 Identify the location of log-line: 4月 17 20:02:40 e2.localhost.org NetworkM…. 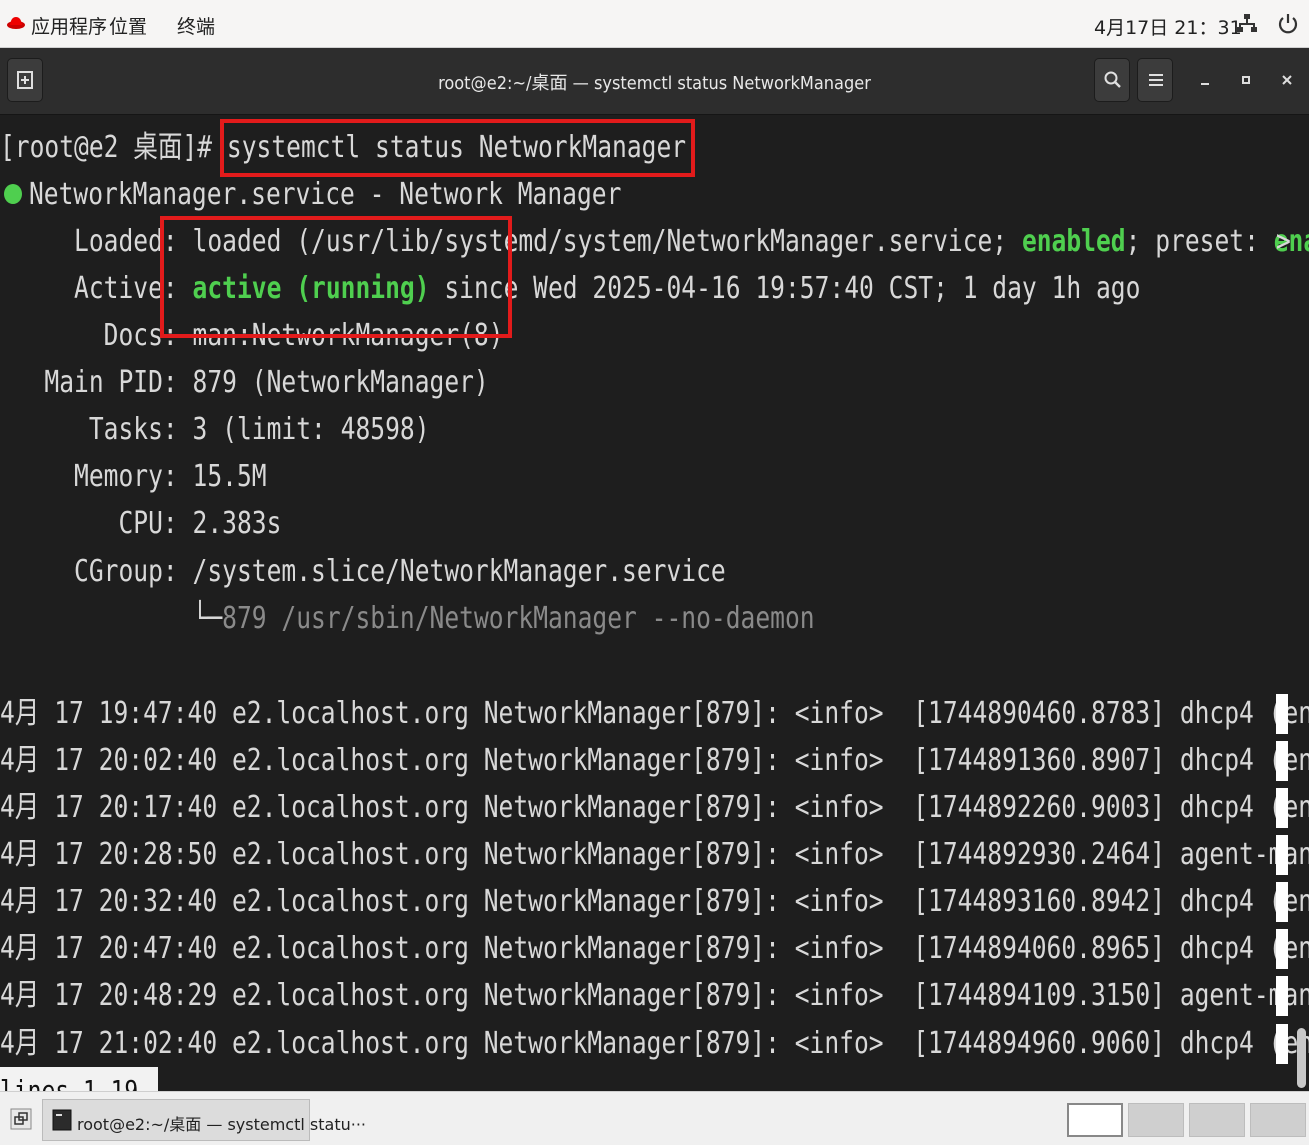
(654, 760).